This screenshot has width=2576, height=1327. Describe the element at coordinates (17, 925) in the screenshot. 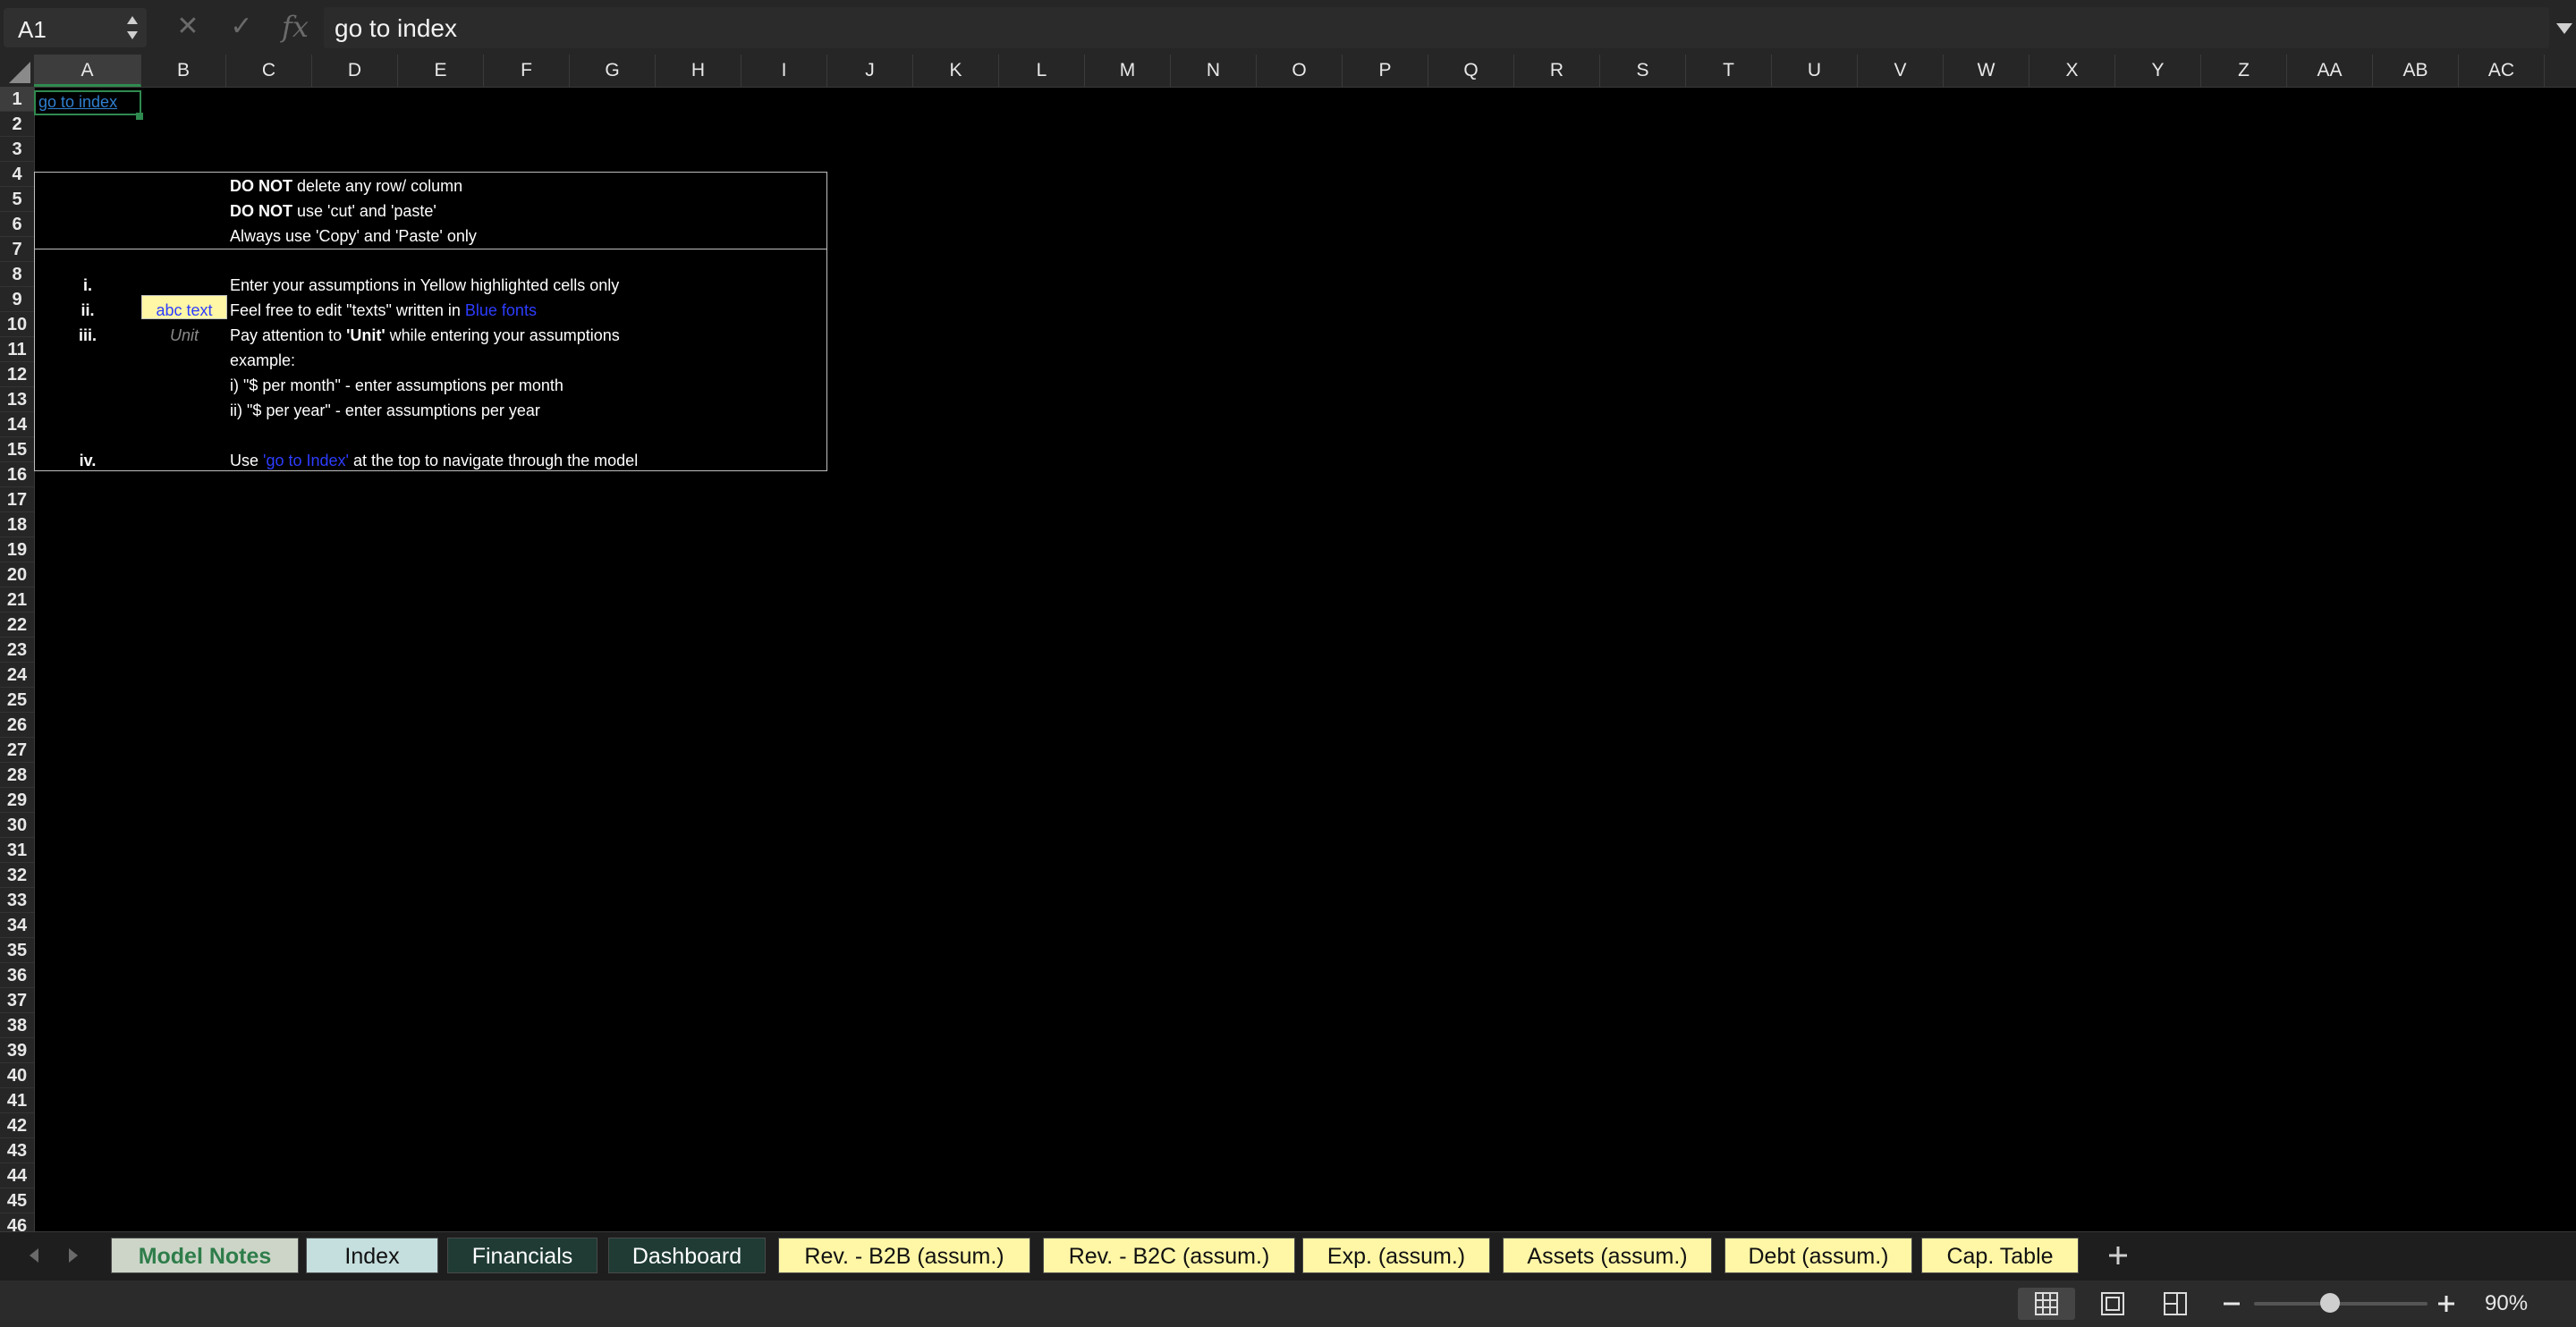

I see `row-header-34: 34` at that location.